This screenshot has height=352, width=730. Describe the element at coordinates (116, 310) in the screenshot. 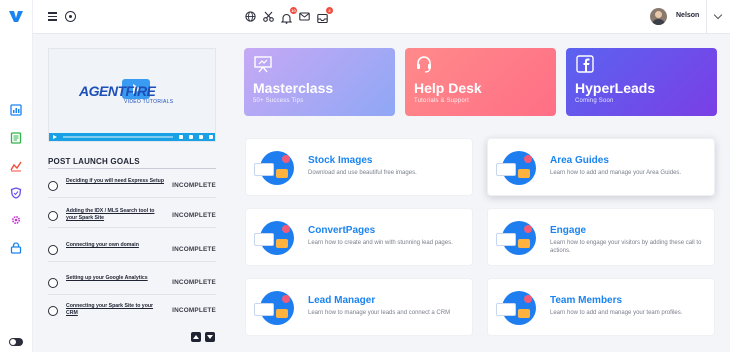

I see `goal-link: Connecting your Spark Site to your CRM` at that location.